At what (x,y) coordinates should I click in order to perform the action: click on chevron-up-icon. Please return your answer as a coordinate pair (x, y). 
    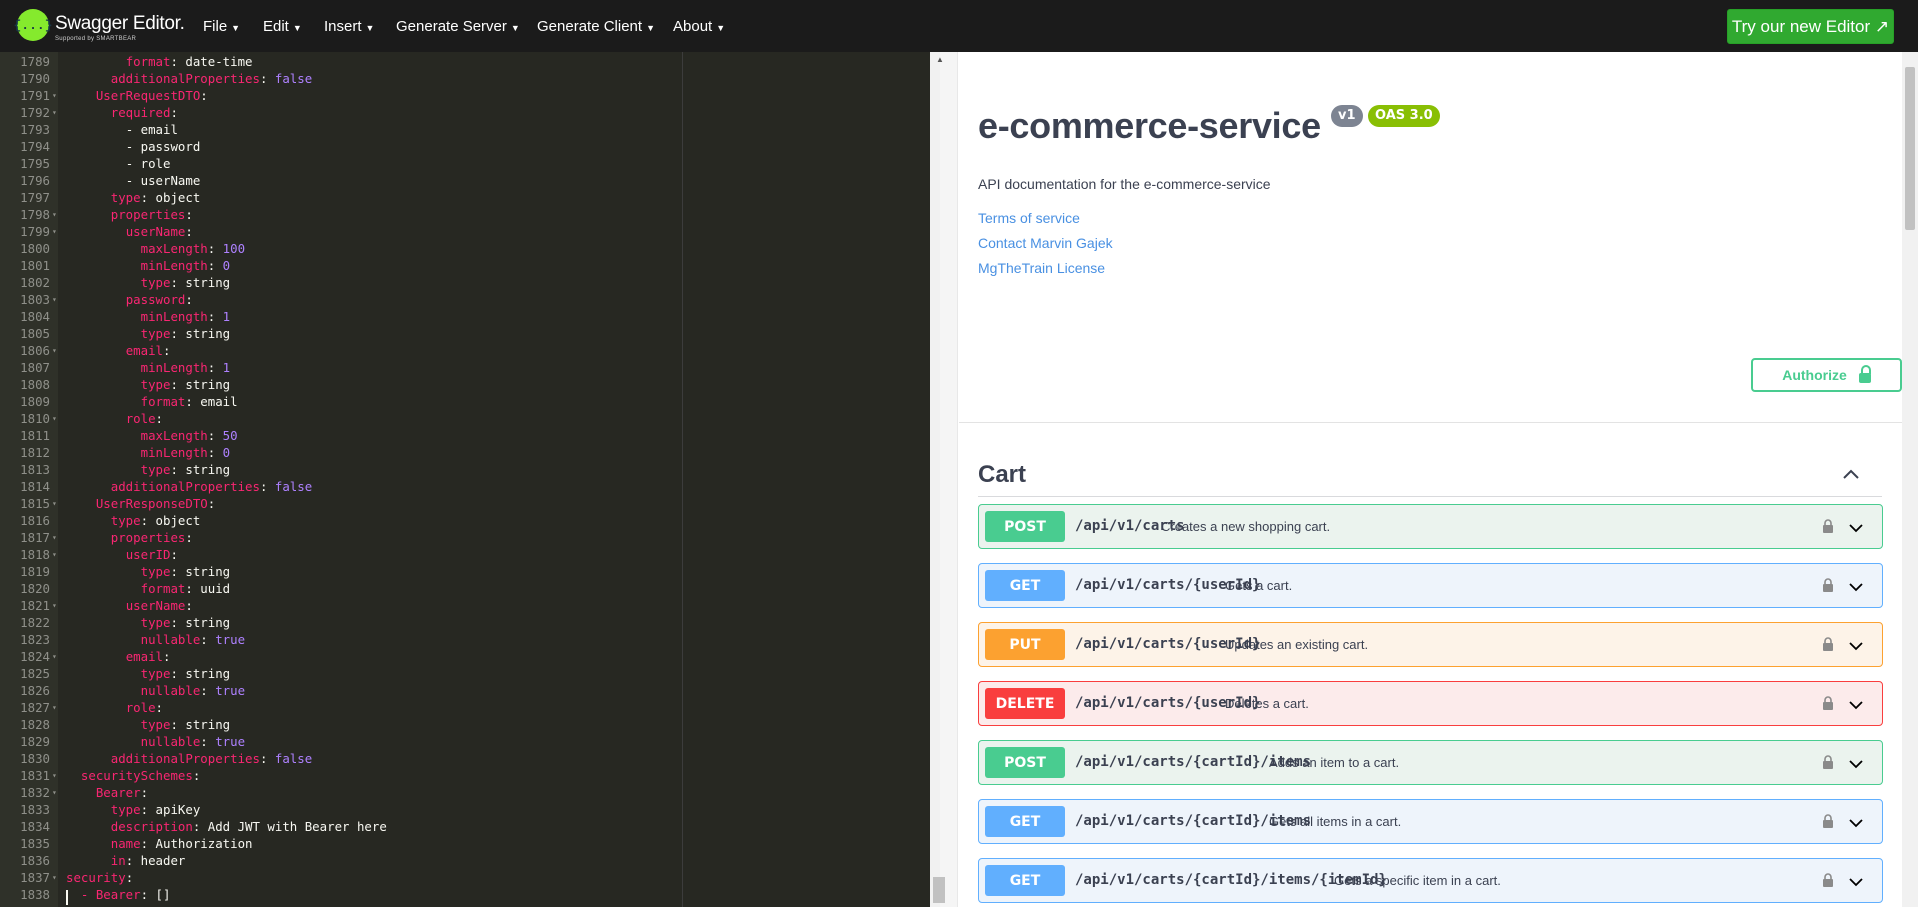
    Looking at the image, I should click on (1851, 475).